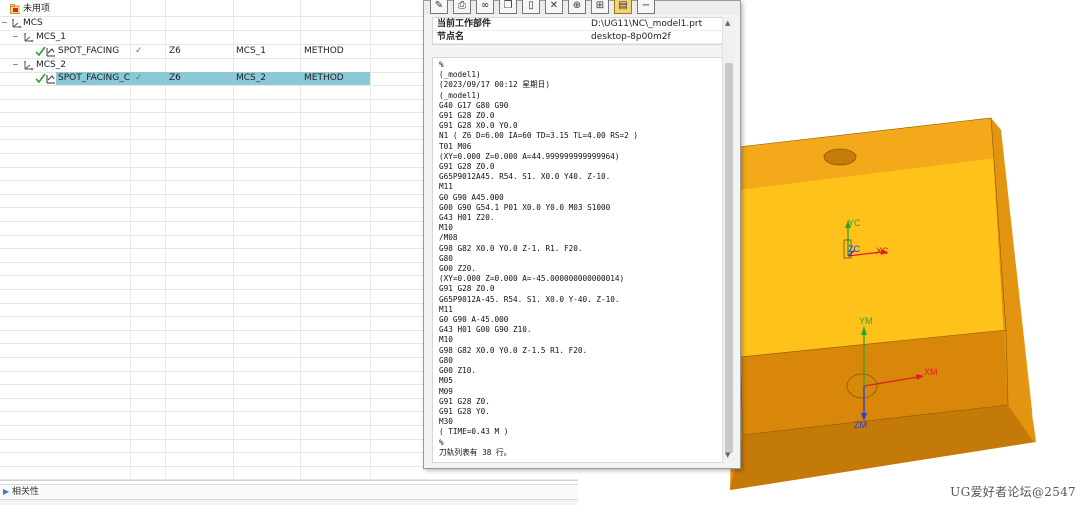  I want to click on nc-line: G91 G28 Y0., so click(464, 411).